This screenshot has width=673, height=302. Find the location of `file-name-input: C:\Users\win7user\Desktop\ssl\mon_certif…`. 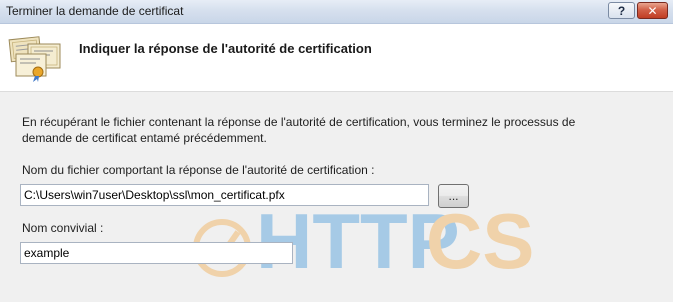

file-name-input: C:\Users\win7user\Desktop\ssl\mon_certif… is located at coordinates (224, 195).